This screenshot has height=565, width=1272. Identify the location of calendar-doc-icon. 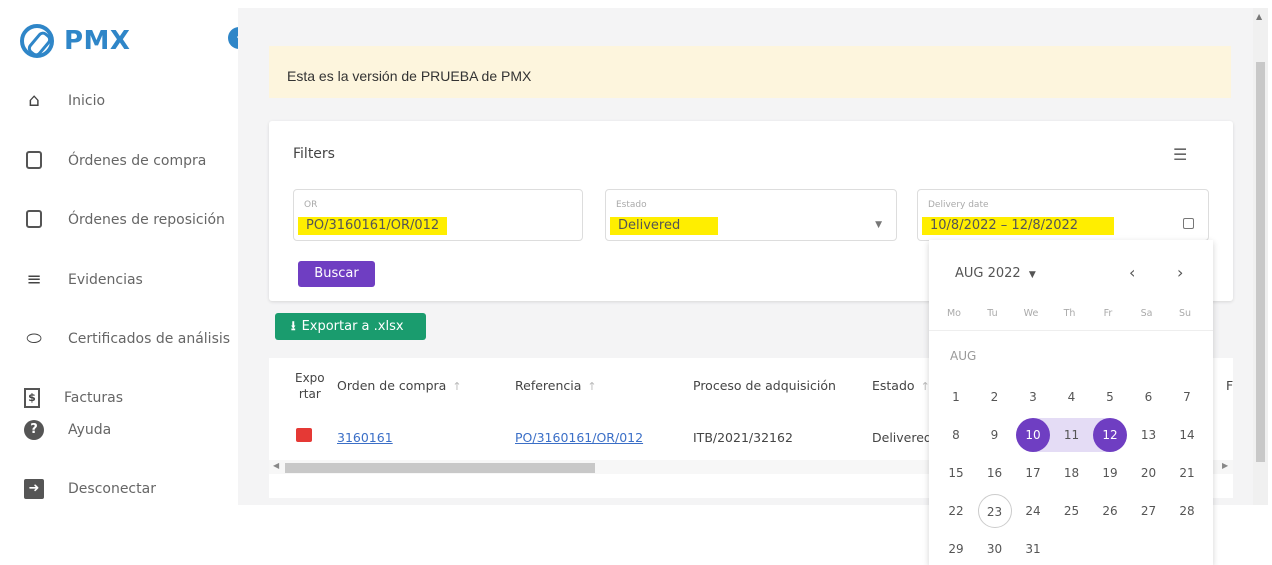
(34, 220).